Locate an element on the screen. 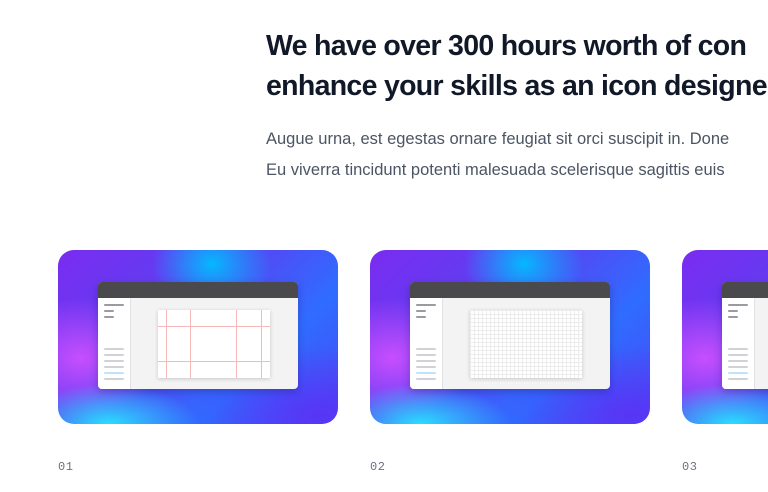 The image size is (768, 492). artboard-with-guides is located at coordinates (214, 344).